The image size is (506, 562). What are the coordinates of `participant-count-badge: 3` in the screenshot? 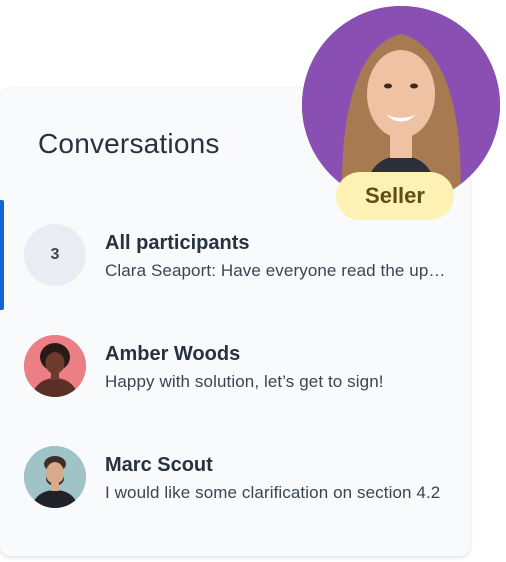 It's located at (55, 255).